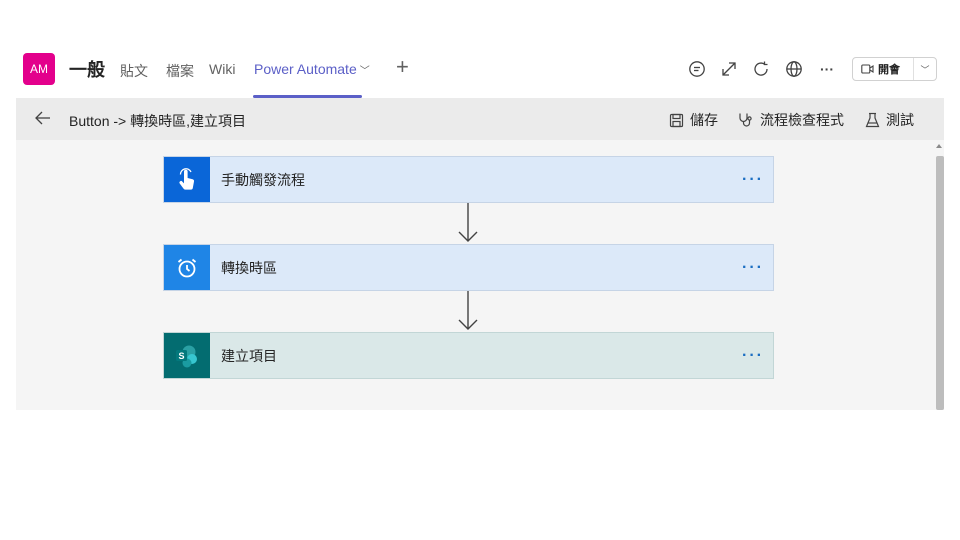 This screenshot has width=960, height=540. What do you see at coordinates (940, 283) in the screenshot?
I see `scrollbar-thumb` at bounding box center [940, 283].